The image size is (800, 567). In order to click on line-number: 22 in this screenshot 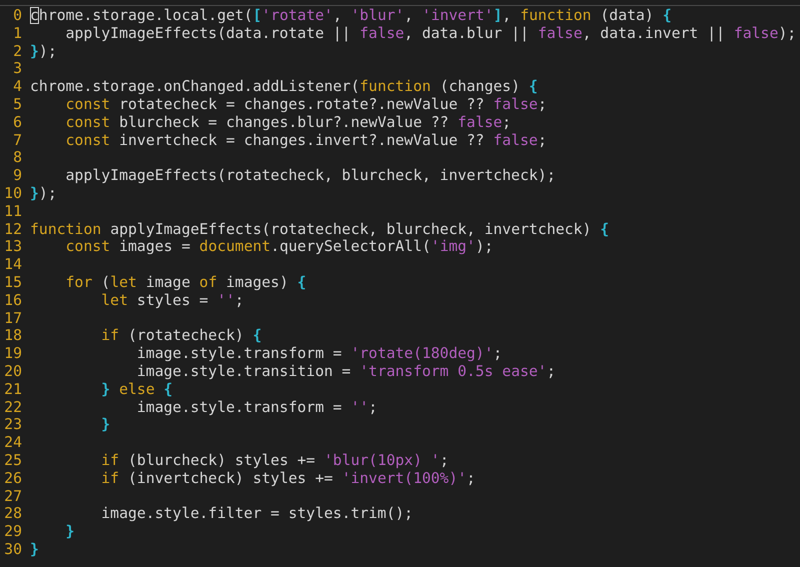, I will do `click(12, 407)`.